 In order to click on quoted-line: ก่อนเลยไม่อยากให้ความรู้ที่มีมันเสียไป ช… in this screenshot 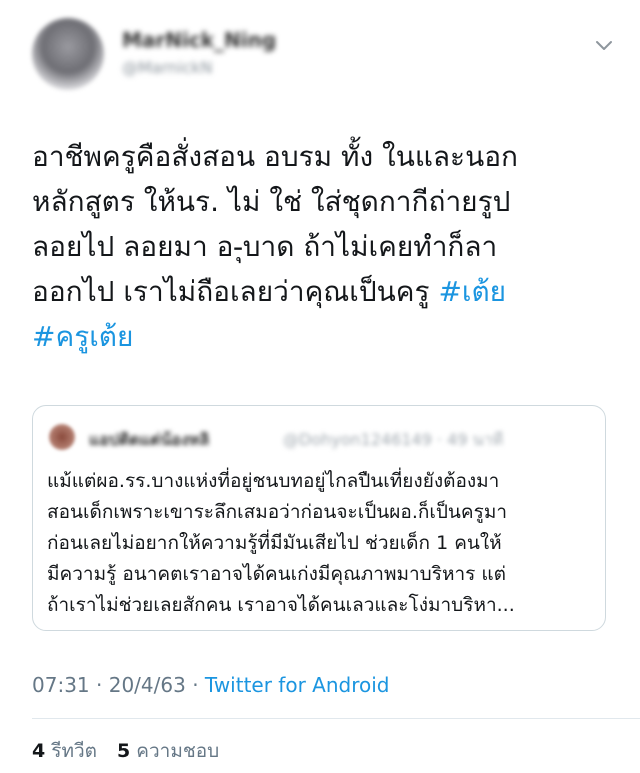, I will do `click(274, 543)`.